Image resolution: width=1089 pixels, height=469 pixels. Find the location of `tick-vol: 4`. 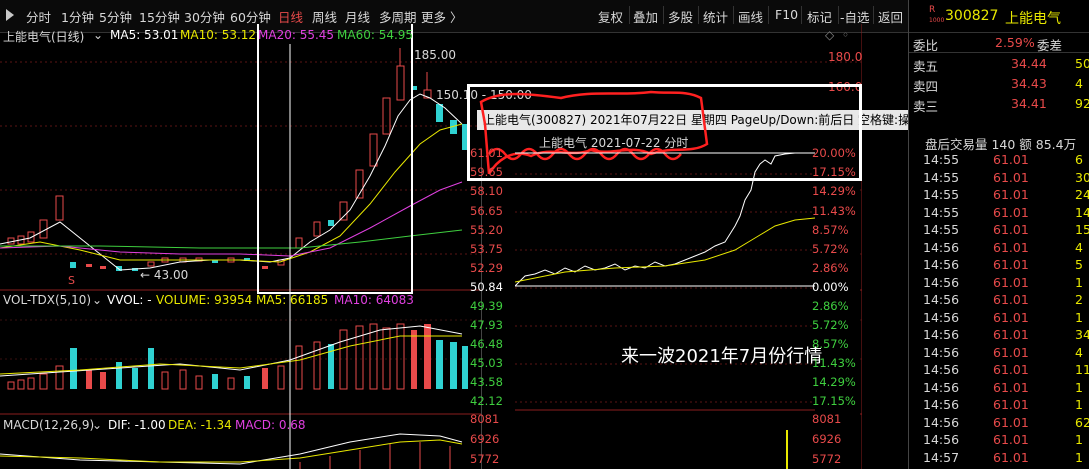

tick-vol: 4 is located at coordinates (1079, 352).